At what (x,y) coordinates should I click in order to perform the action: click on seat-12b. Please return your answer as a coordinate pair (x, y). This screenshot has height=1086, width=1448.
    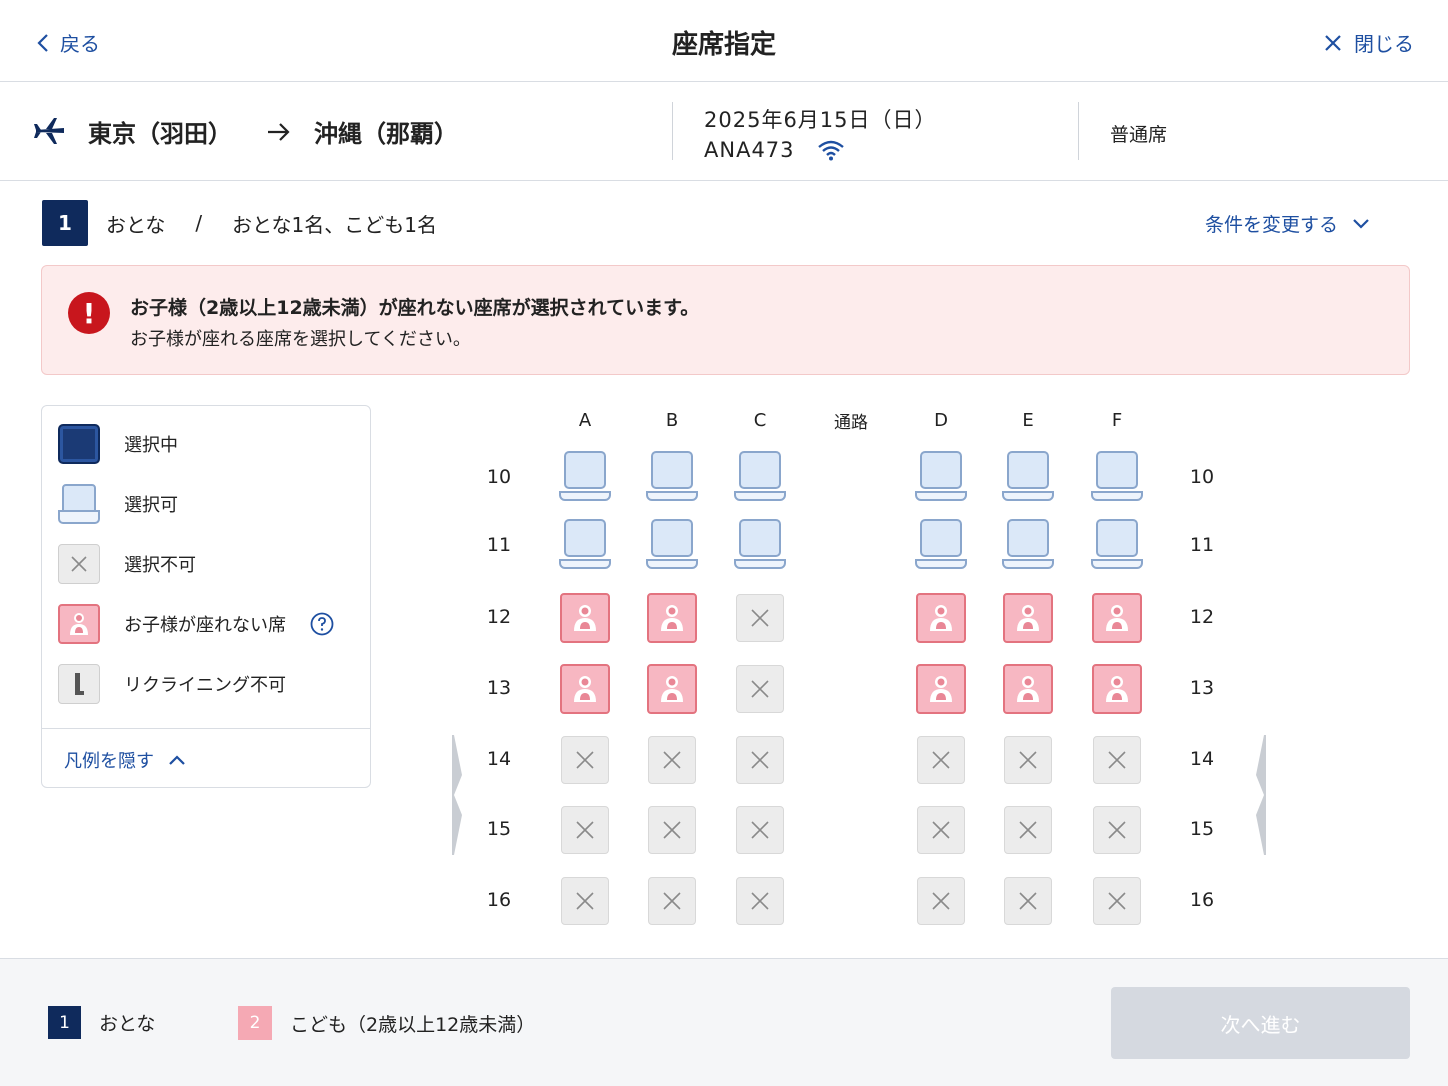
    Looking at the image, I should click on (672, 618).